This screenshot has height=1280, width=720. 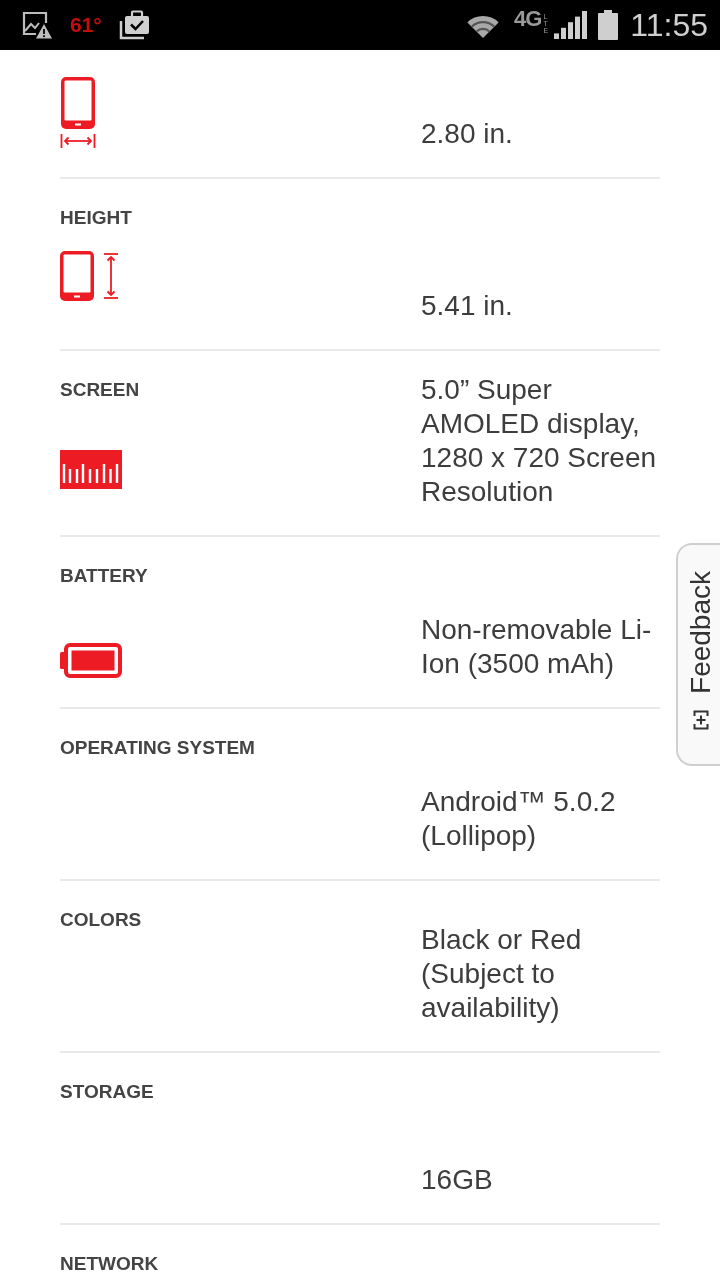 What do you see at coordinates (96, 218) in the screenshot?
I see `spec-label: HEIGHT` at bounding box center [96, 218].